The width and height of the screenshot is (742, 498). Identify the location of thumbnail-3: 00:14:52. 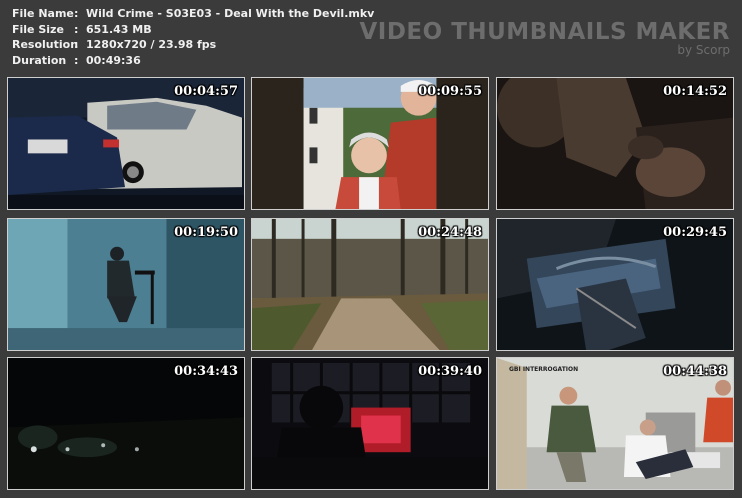
(615, 143).